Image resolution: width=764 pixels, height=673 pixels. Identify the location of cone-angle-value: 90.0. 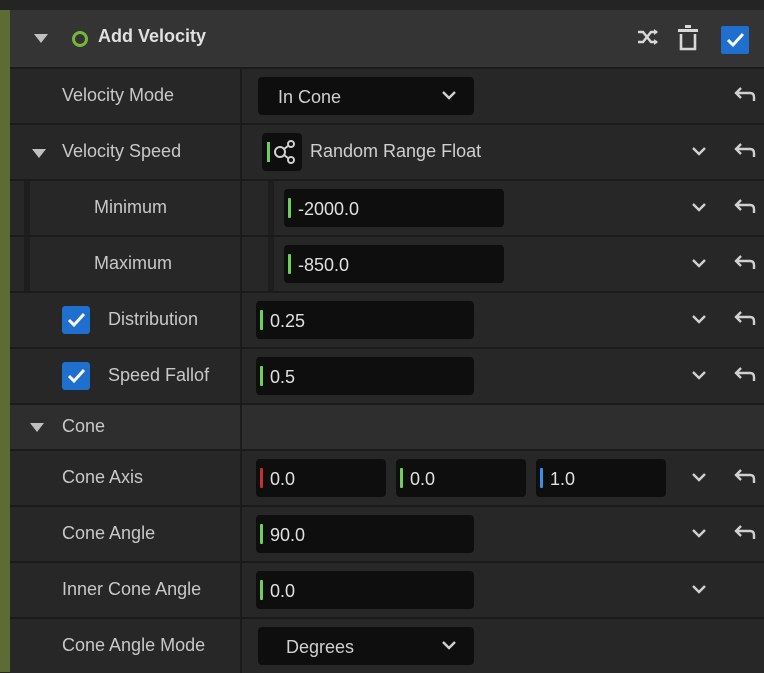
(288, 535).